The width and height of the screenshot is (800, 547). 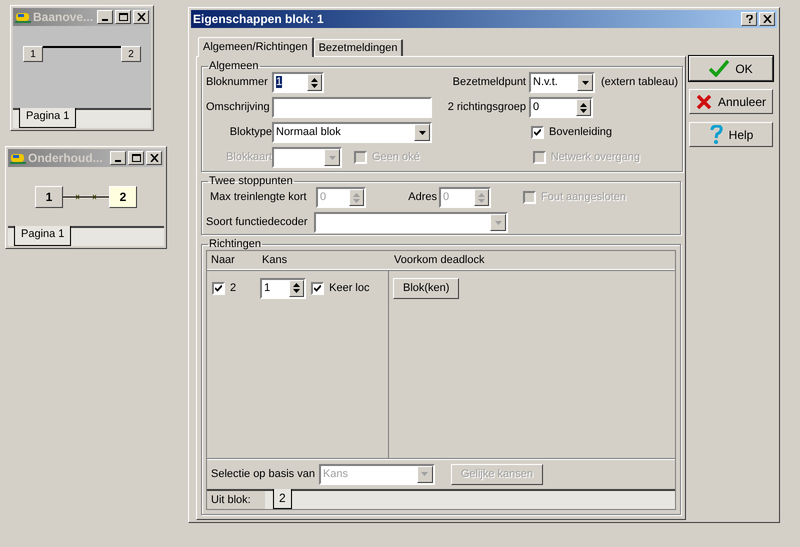 What do you see at coordinates (274, 260) in the screenshot?
I see `column-header: Kans` at bounding box center [274, 260].